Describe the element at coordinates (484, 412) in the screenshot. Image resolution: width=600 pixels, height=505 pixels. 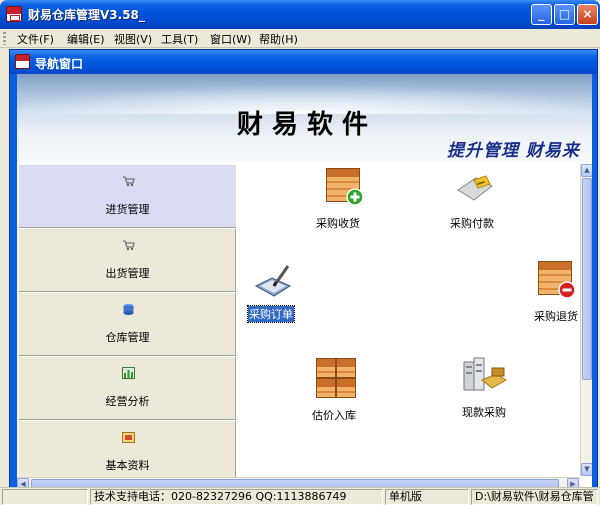
I see `cash-purchase-label: 现款采购` at that location.